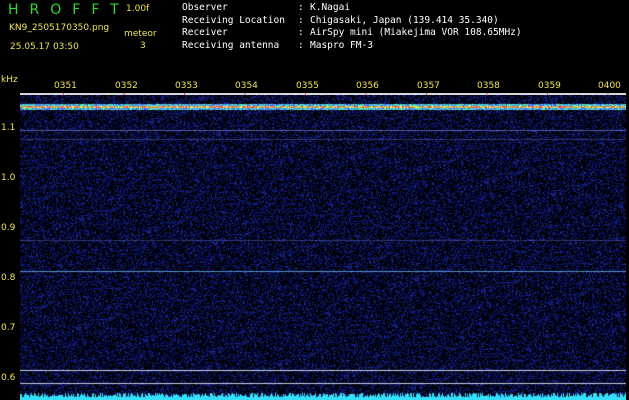 The width and height of the screenshot is (629, 400). What do you see at coordinates (277, 45) in the screenshot?
I see `info-row-antenna: Receiving antenna: Maspro FM-3` at bounding box center [277, 45].